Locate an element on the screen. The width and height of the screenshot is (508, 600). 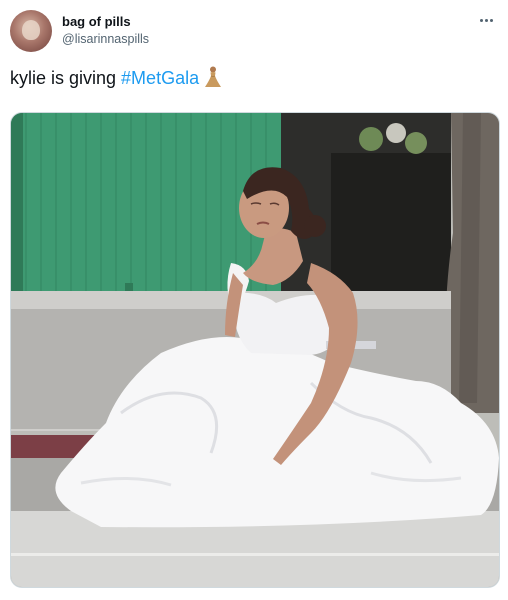
author-avatar is located at coordinates (31, 31).